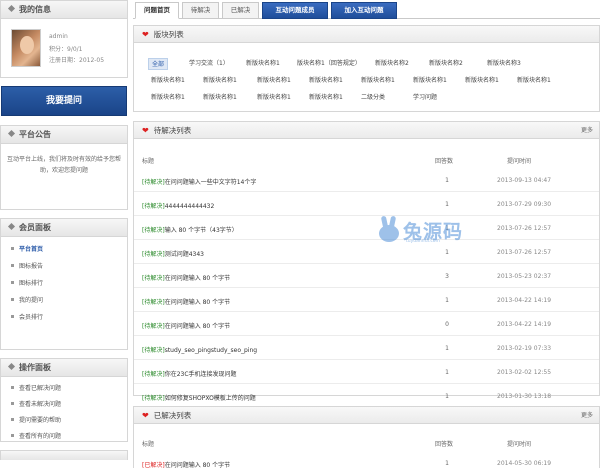 The height and width of the screenshot is (468, 600). Describe the element at coordinates (366, 277) in the screenshot. I see `table-row: [待解决]在问问题输入 80 个字节 3 2013-05-23 02:37` at that location.